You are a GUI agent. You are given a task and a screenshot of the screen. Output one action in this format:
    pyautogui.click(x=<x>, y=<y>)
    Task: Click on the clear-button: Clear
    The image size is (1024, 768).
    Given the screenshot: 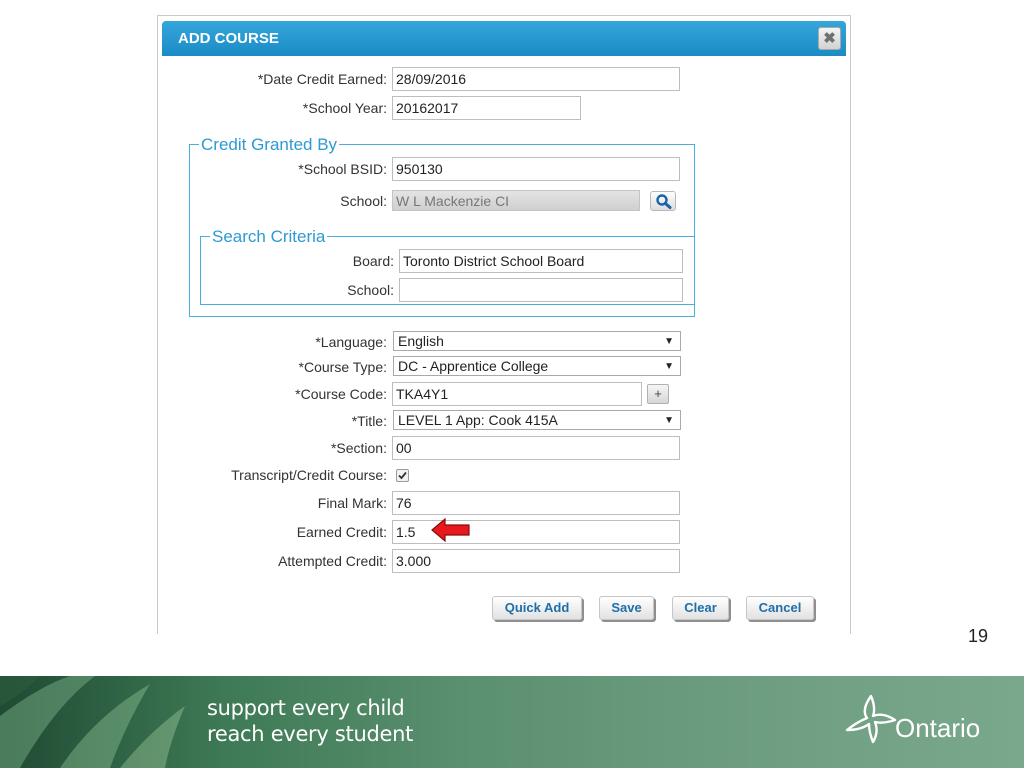 What is the action you would take?
    pyautogui.click(x=700, y=608)
    